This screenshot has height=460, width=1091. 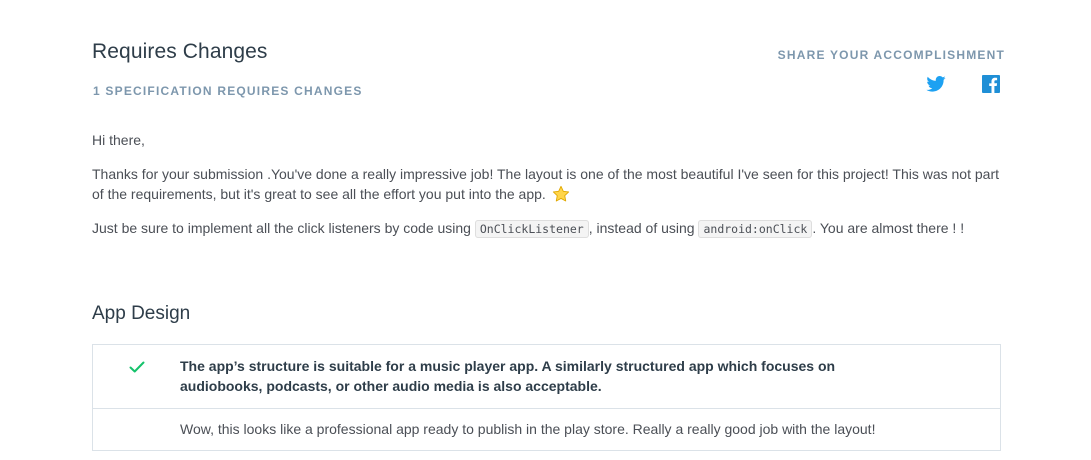 What do you see at coordinates (531, 229) in the screenshot?
I see `code-onclicklistener: OnClickListener` at bounding box center [531, 229].